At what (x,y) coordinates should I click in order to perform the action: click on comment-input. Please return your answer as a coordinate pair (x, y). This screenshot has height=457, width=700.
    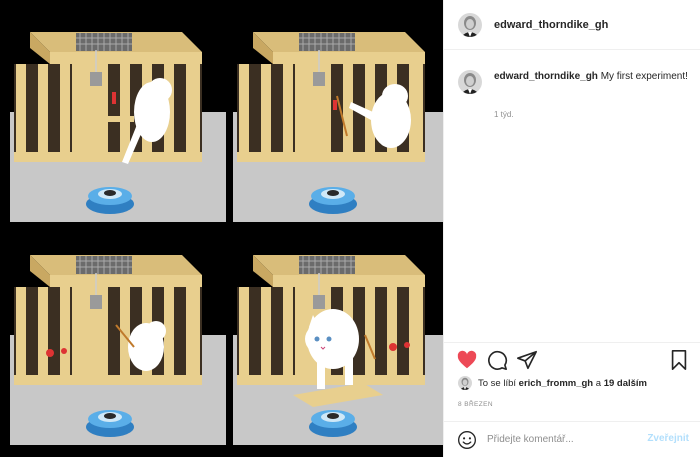
    Looking at the image, I should click on (557, 439).